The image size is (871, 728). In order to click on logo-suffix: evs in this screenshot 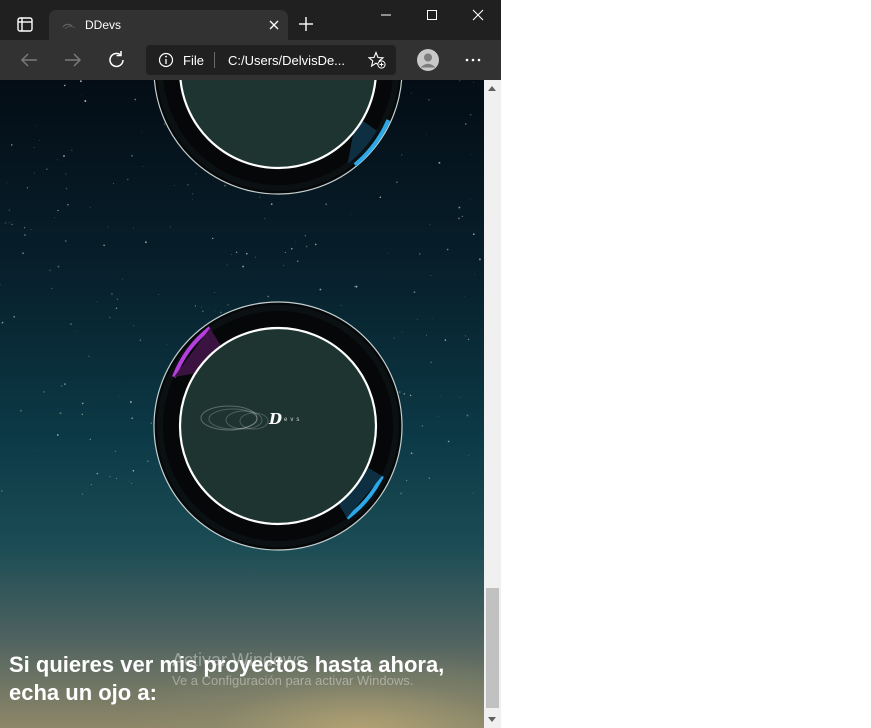, I will do `click(293, 420)`.